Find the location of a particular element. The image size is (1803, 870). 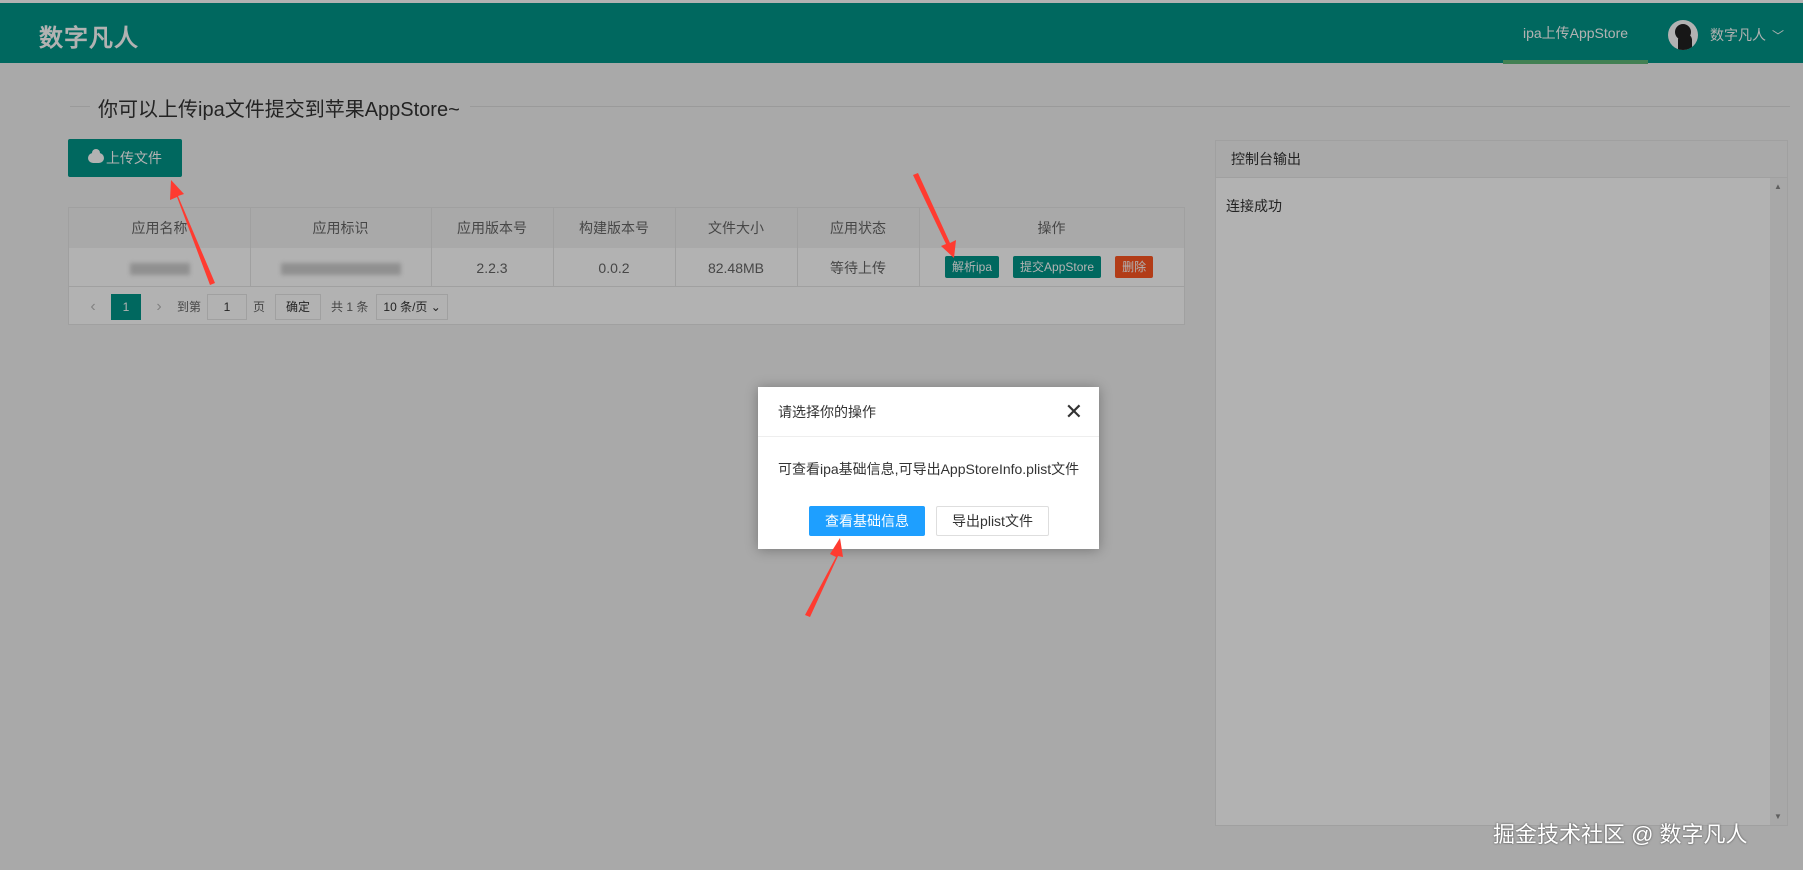

close-icon: ✕ is located at coordinates (1074, 412).